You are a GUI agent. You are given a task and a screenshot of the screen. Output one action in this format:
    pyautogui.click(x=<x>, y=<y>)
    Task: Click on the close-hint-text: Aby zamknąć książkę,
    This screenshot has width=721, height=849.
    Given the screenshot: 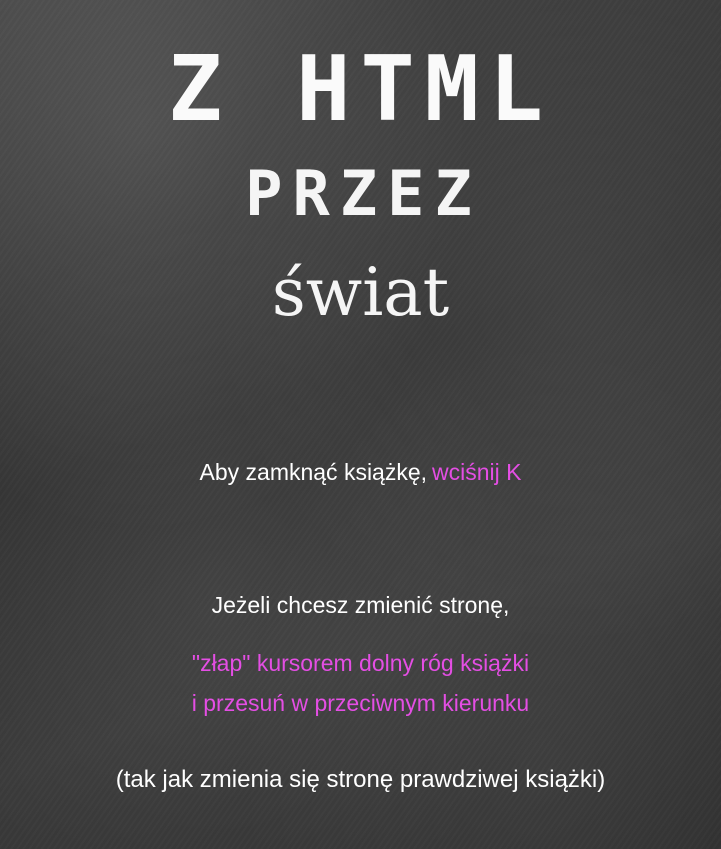 What is the action you would take?
    pyautogui.click(x=313, y=472)
    